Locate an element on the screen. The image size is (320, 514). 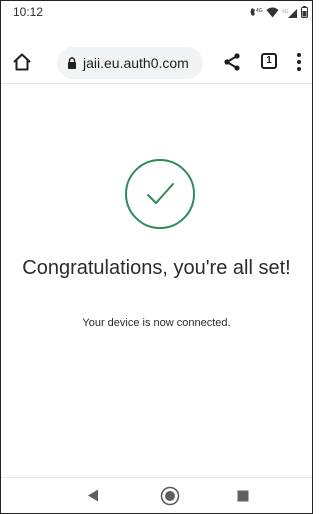
more-vert-icon is located at coordinates (299, 62).